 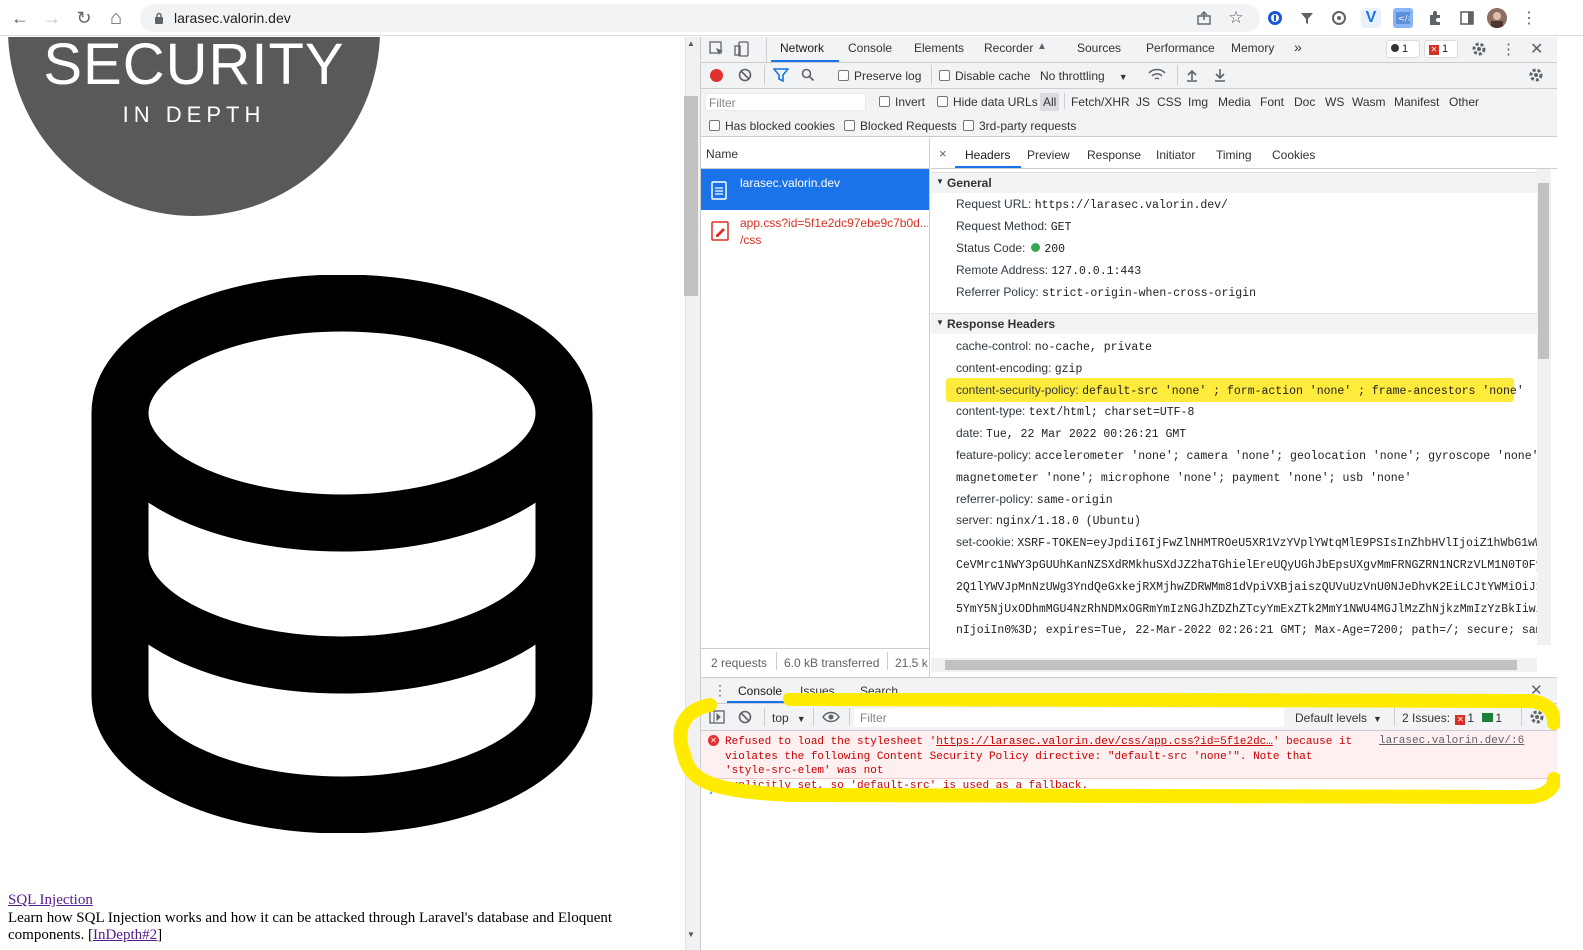 I want to click on filter-type-fetch: Fetch/XHR, so click(x=1100, y=102).